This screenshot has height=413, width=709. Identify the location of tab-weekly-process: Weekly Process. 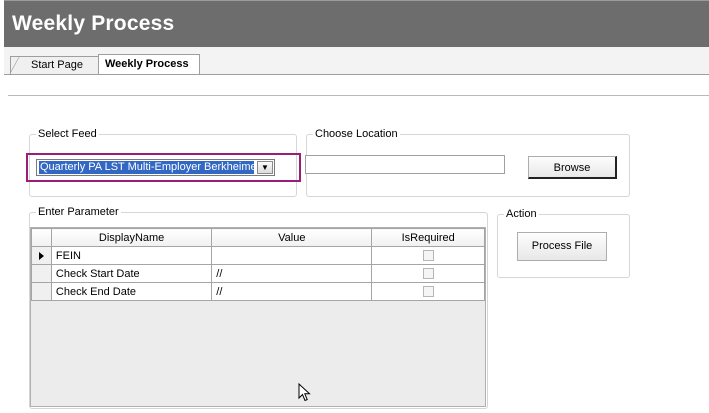
(149, 64).